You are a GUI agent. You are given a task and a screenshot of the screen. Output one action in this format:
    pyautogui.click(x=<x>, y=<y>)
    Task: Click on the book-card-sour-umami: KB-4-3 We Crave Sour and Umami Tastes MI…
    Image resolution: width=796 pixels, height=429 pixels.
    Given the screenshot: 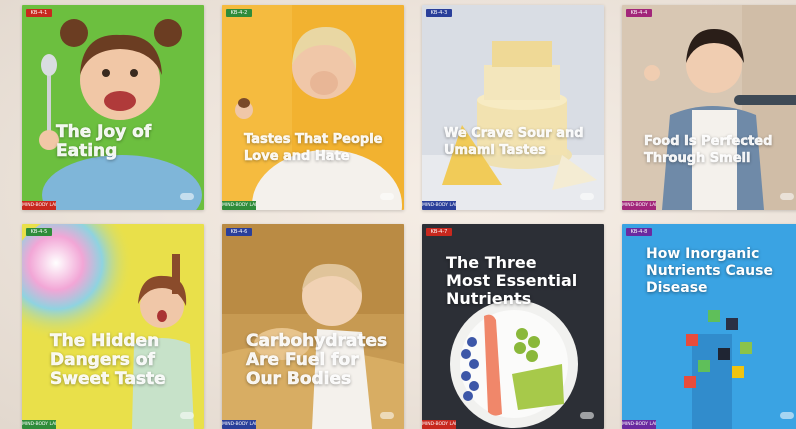 What is the action you would take?
    pyautogui.click(x=513, y=107)
    